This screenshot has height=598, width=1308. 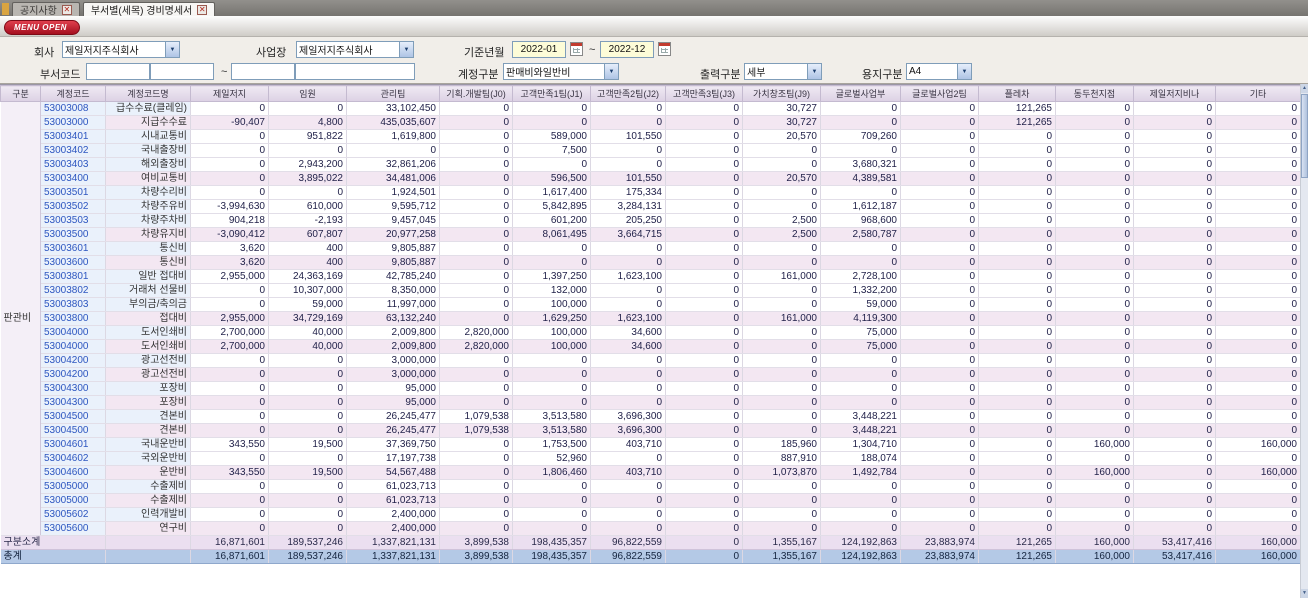 What do you see at coordinates (148, 192) in the screenshot?
I see `account-name: 차량수리비` at bounding box center [148, 192].